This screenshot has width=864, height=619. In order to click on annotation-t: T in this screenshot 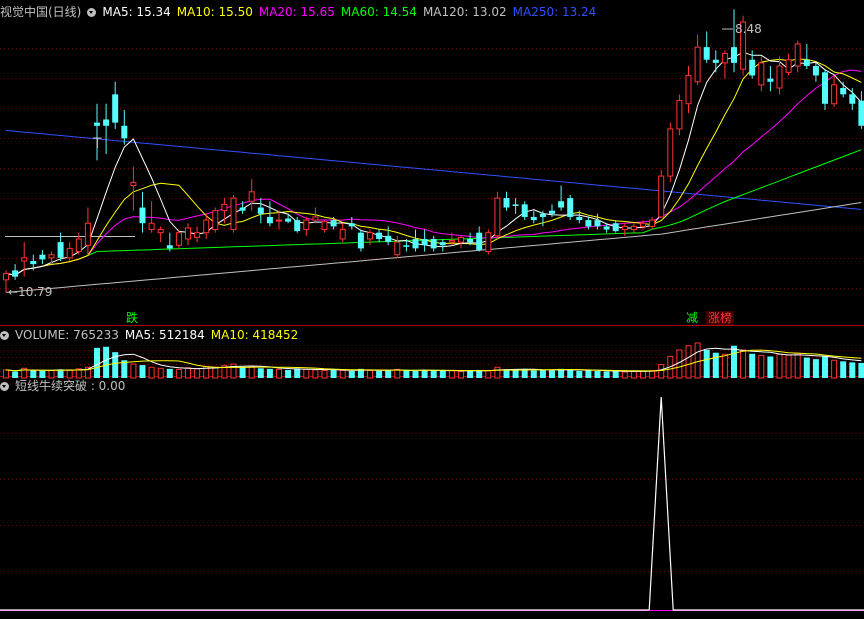, I will do `click(97, 144)`.